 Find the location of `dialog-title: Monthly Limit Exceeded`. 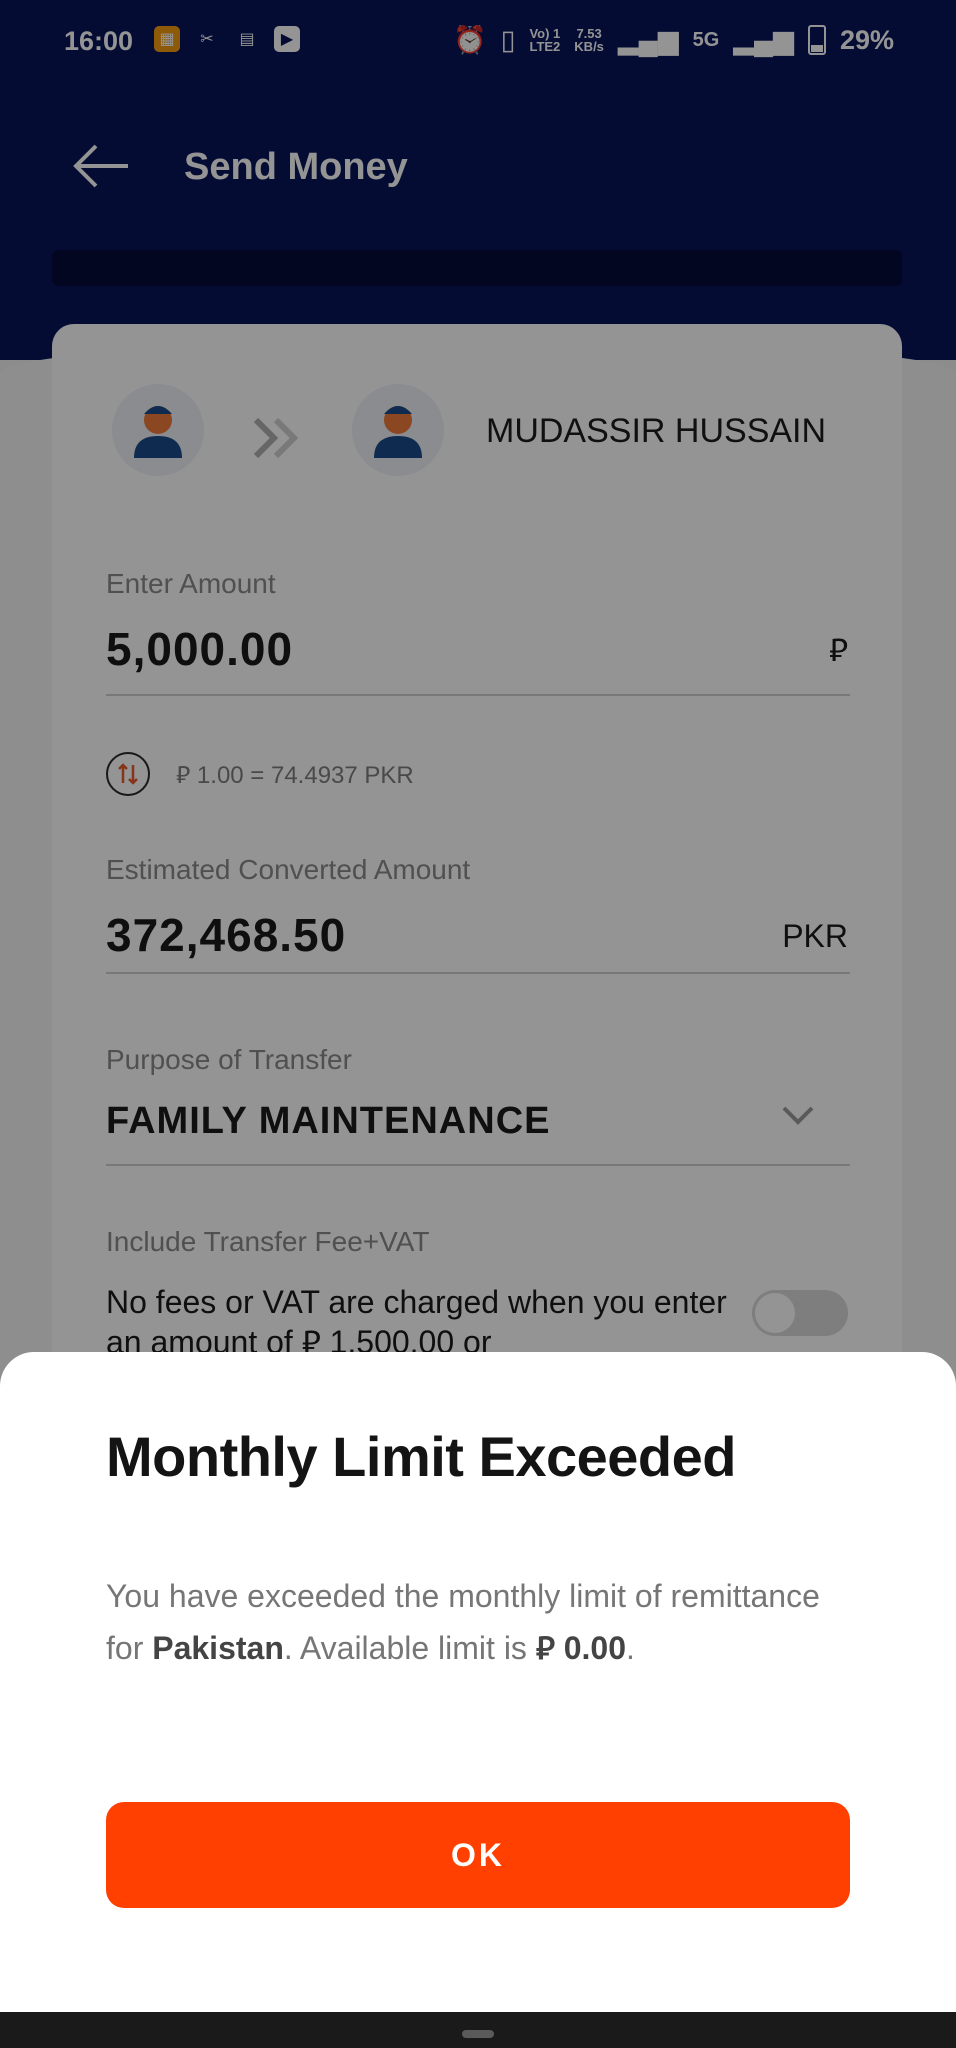

dialog-title: Monthly Limit Exceeded is located at coordinates (421, 1456).